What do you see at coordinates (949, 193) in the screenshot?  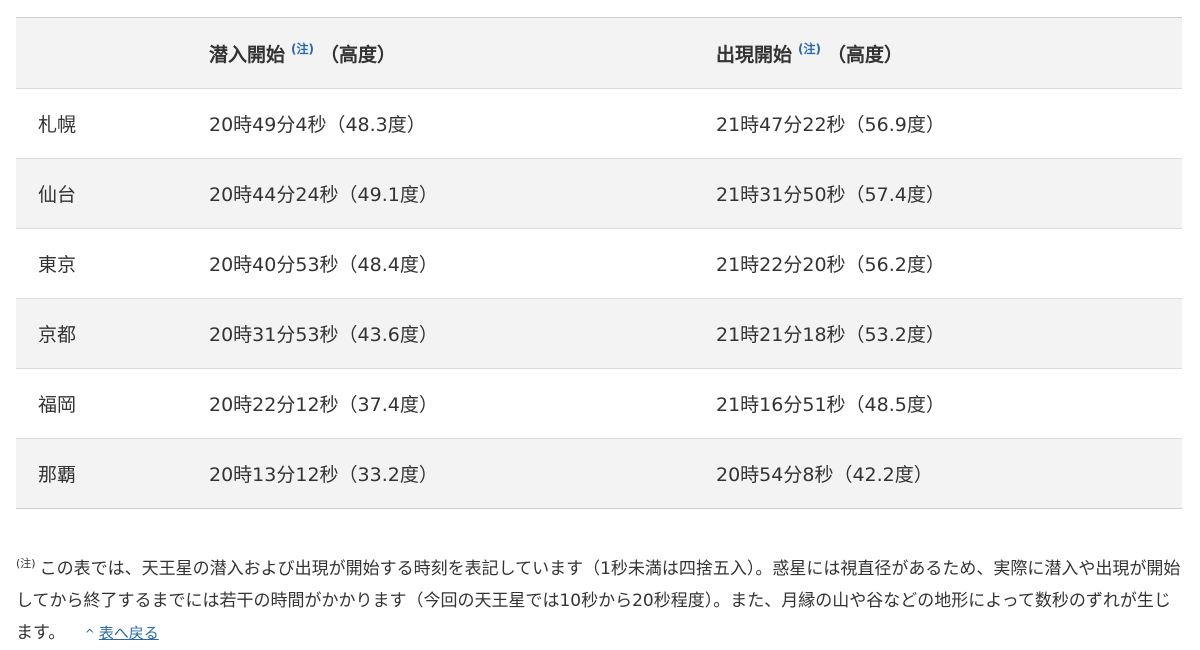 I see `cell-emersion: 21時31分50秒（57.4度）` at bounding box center [949, 193].